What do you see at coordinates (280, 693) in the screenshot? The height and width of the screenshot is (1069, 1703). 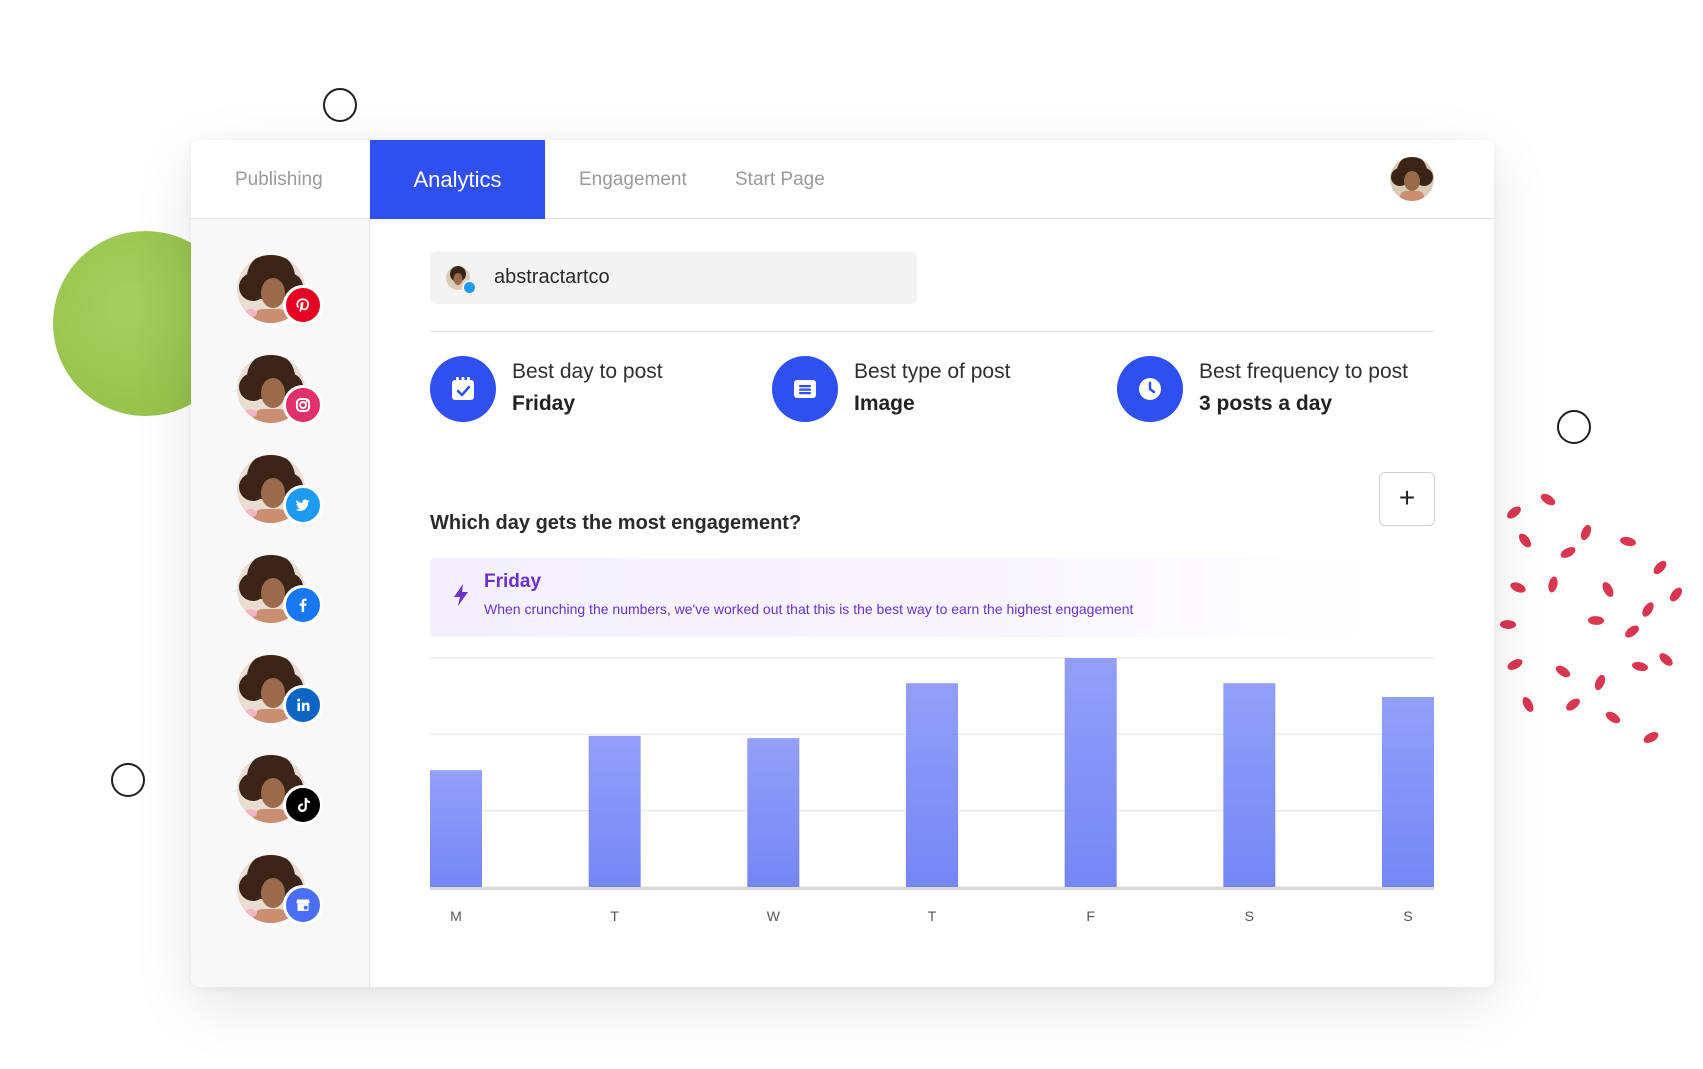 I see `account-item-linkedin` at bounding box center [280, 693].